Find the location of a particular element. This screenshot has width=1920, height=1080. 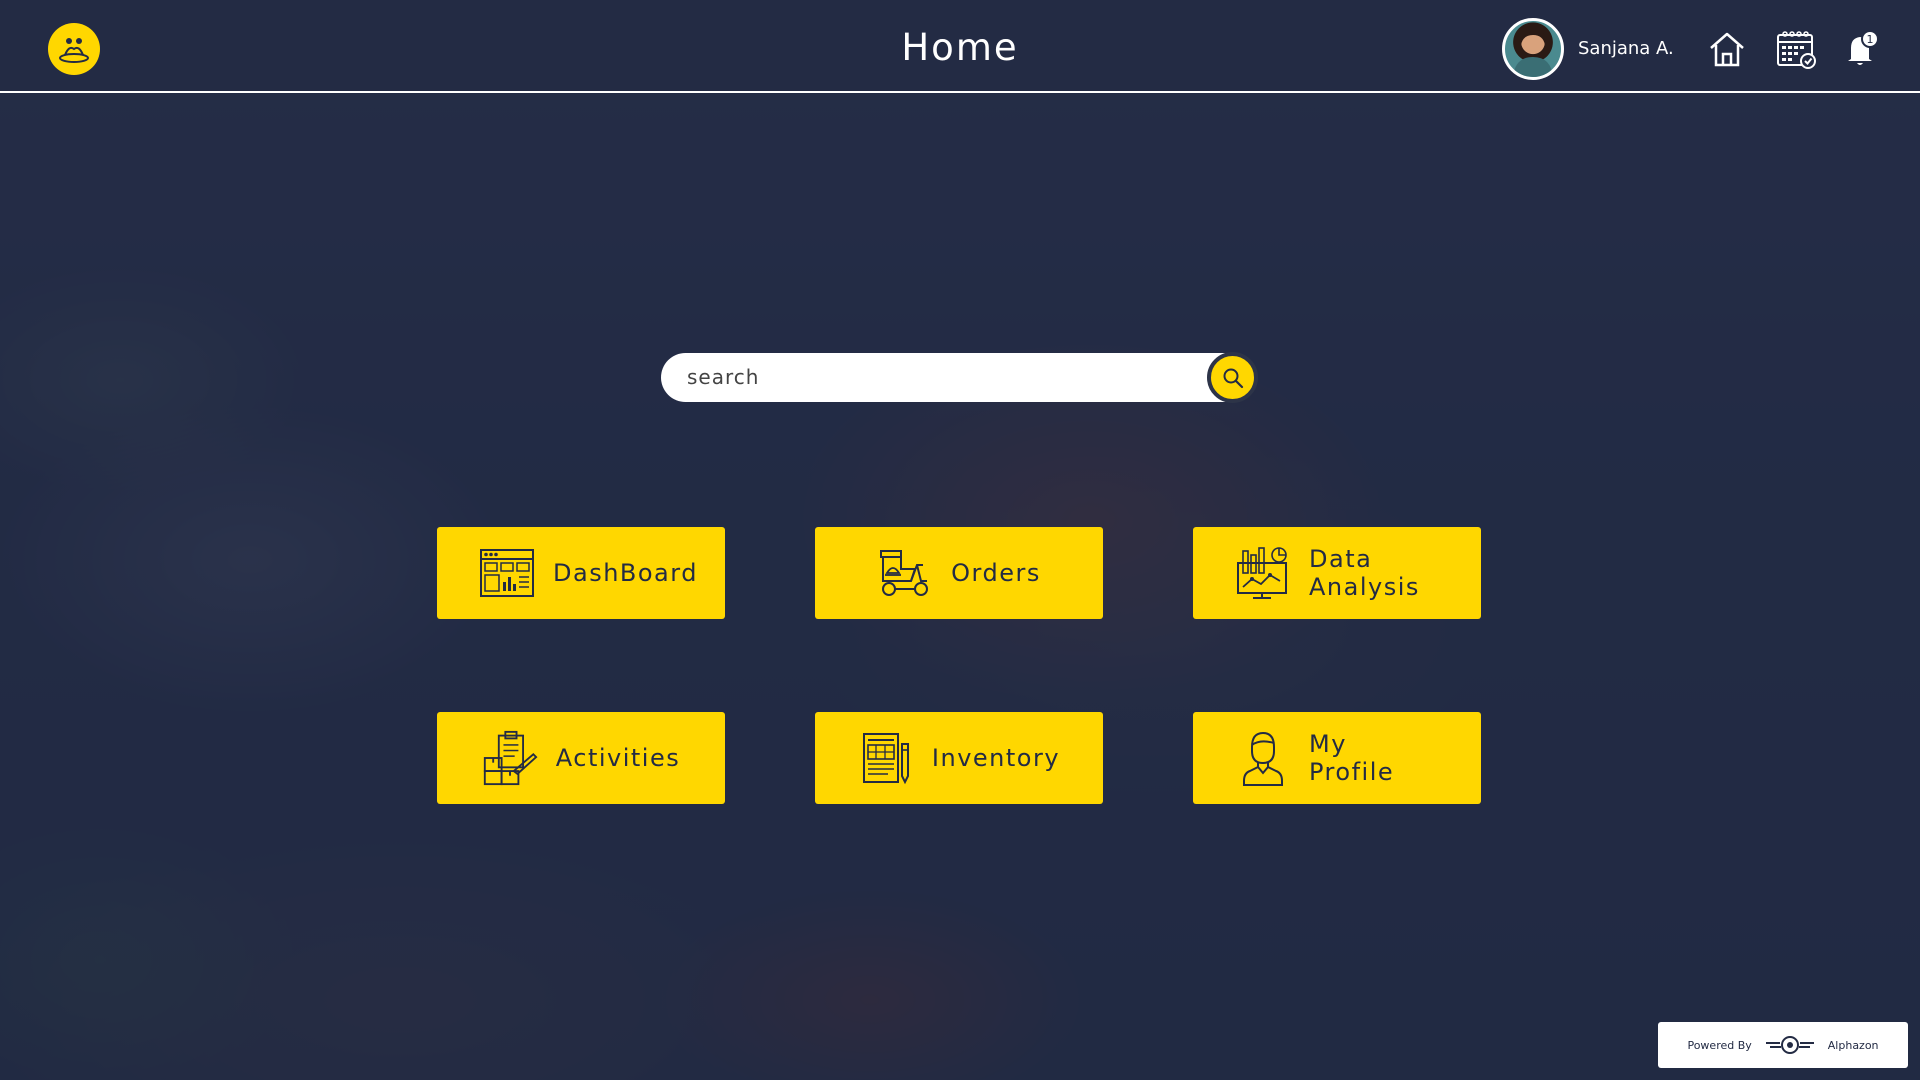

search-button is located at coordinates (1232, 377).